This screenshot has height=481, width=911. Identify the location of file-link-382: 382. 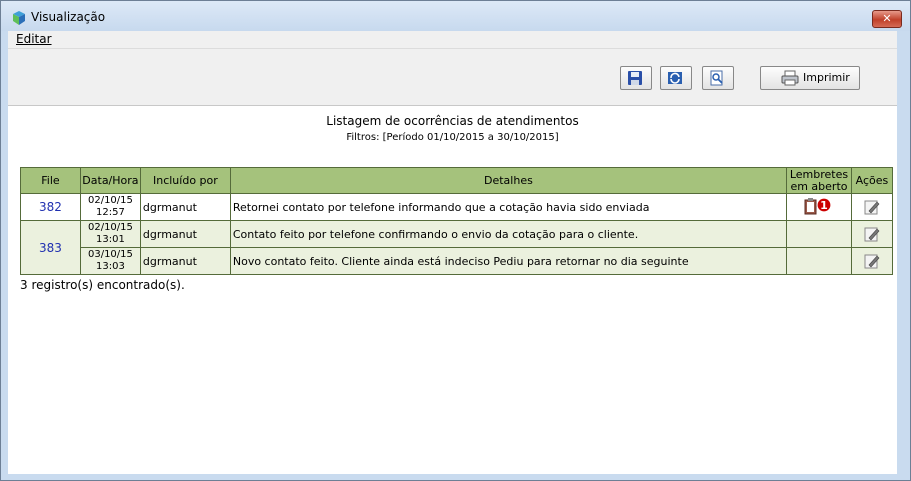
(50, 207).